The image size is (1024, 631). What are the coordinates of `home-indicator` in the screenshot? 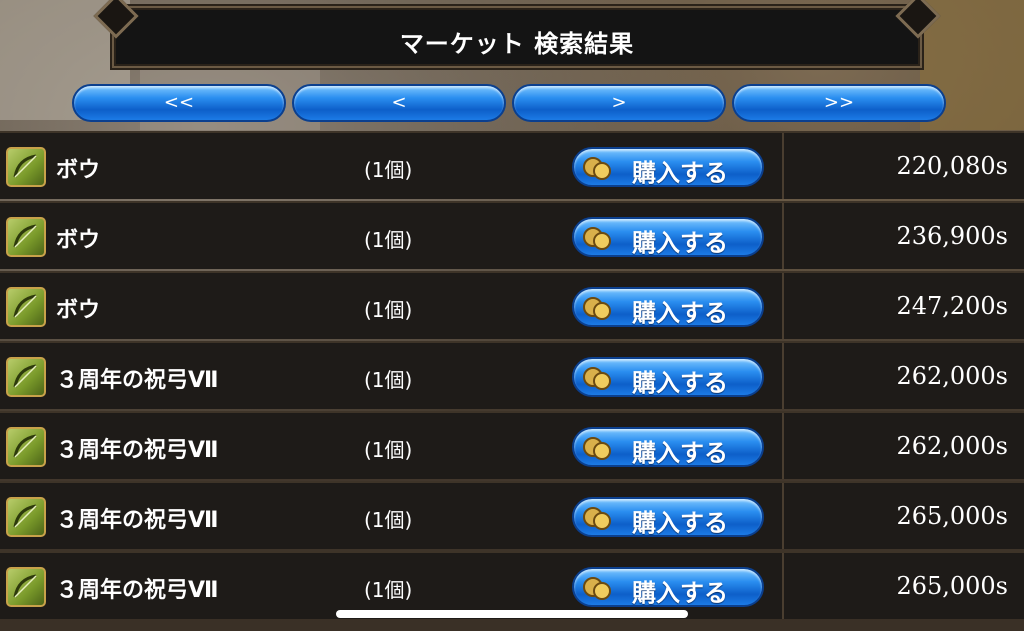 It's located at (512, 614).